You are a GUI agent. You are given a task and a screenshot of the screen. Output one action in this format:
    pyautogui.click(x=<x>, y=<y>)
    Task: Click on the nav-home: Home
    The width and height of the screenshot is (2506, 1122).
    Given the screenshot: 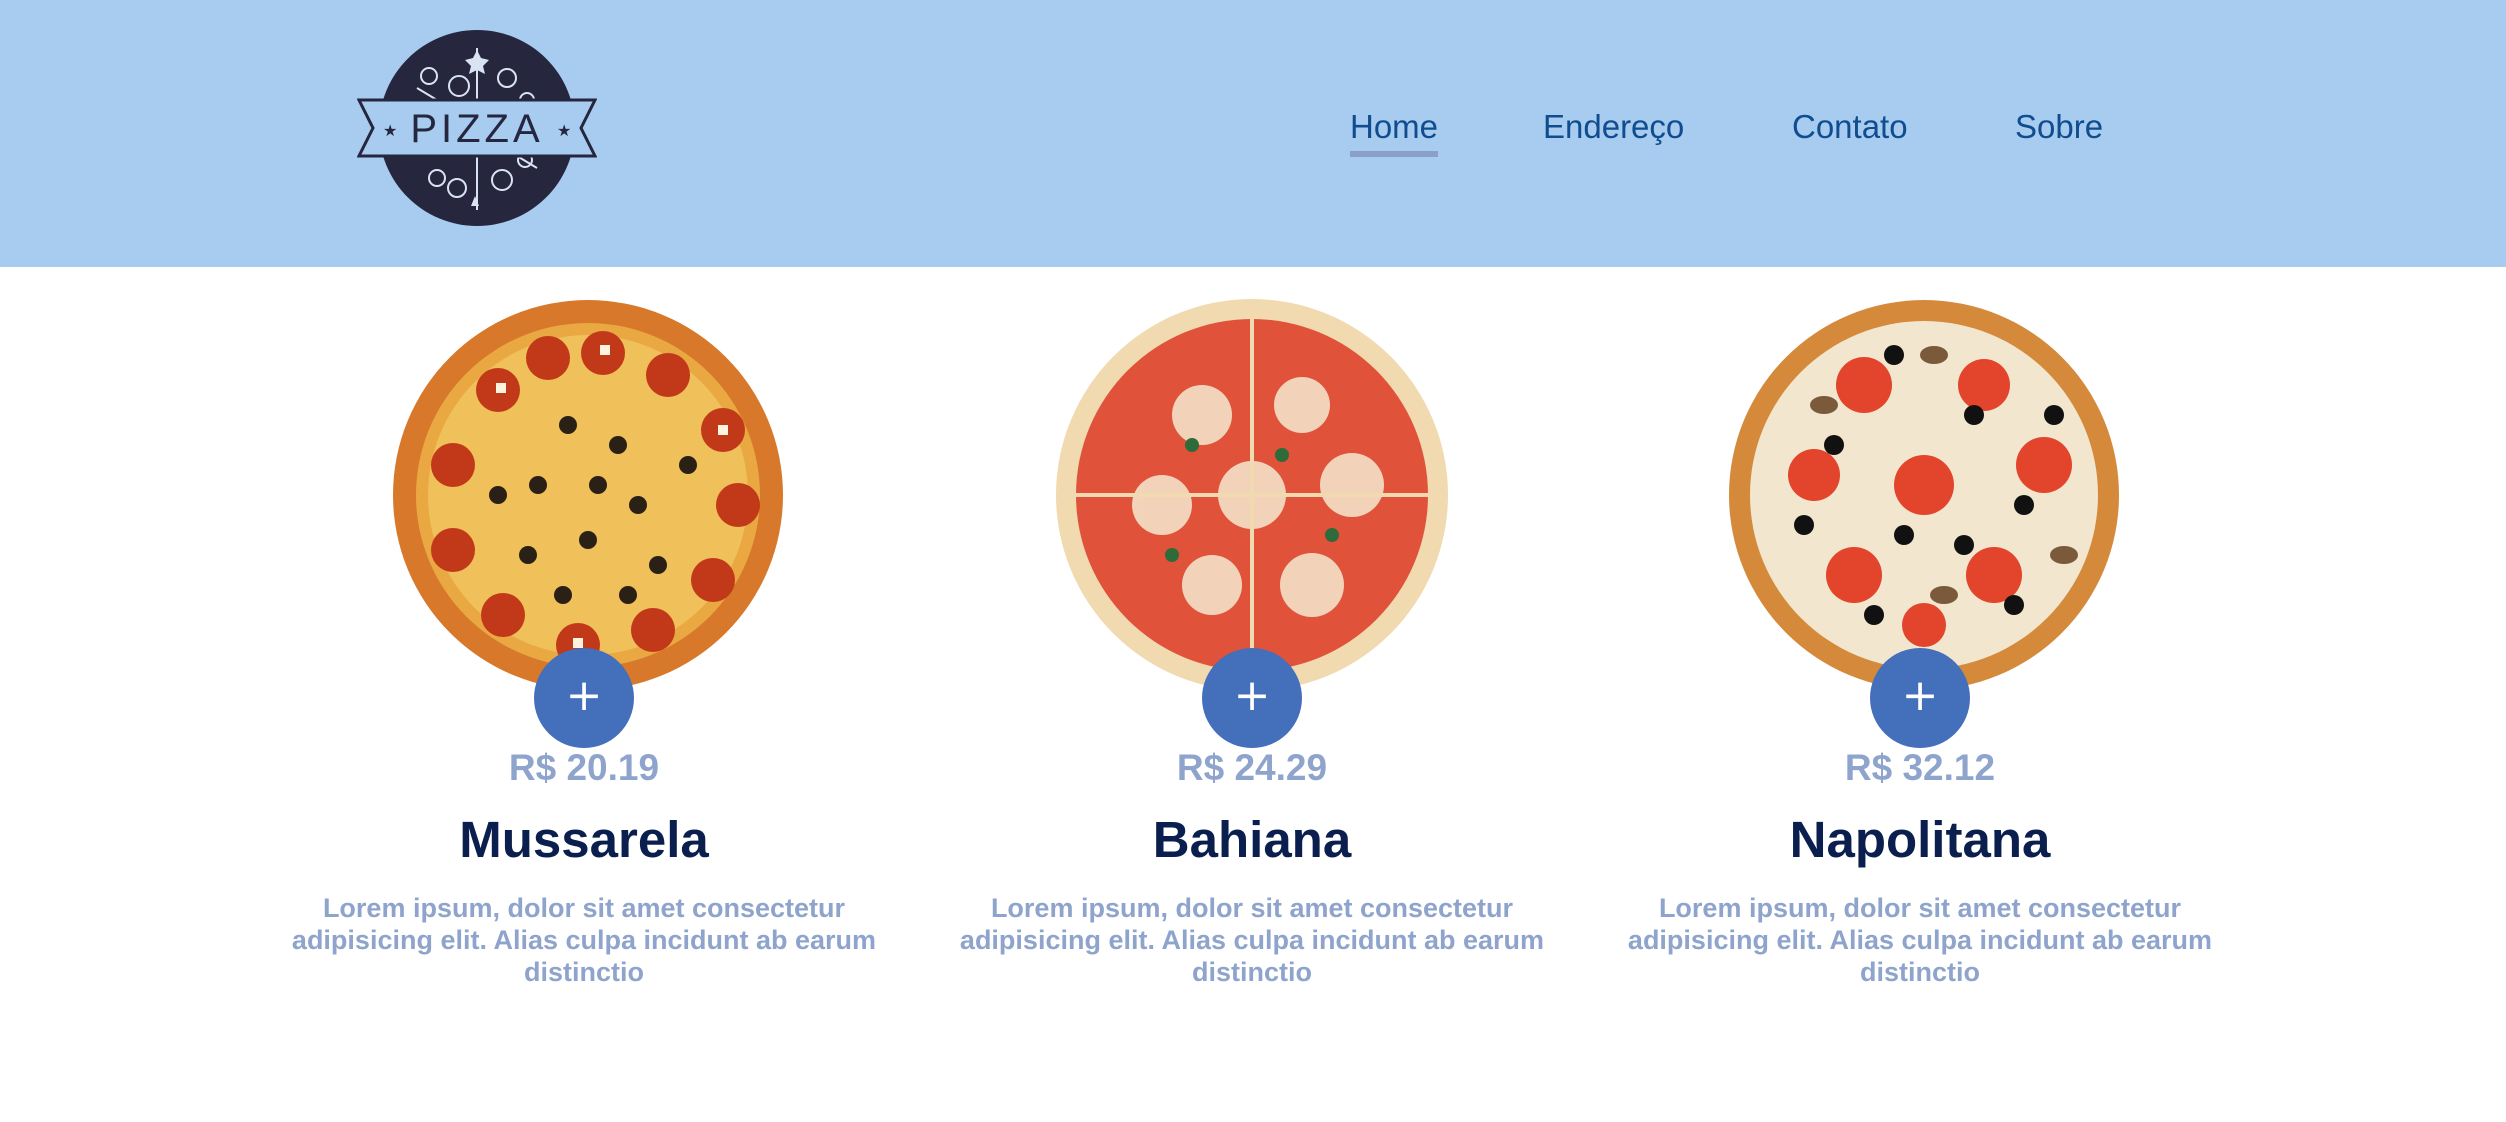 What is the action you would take?
    pyautogui.click(x=1394, y=132)
    